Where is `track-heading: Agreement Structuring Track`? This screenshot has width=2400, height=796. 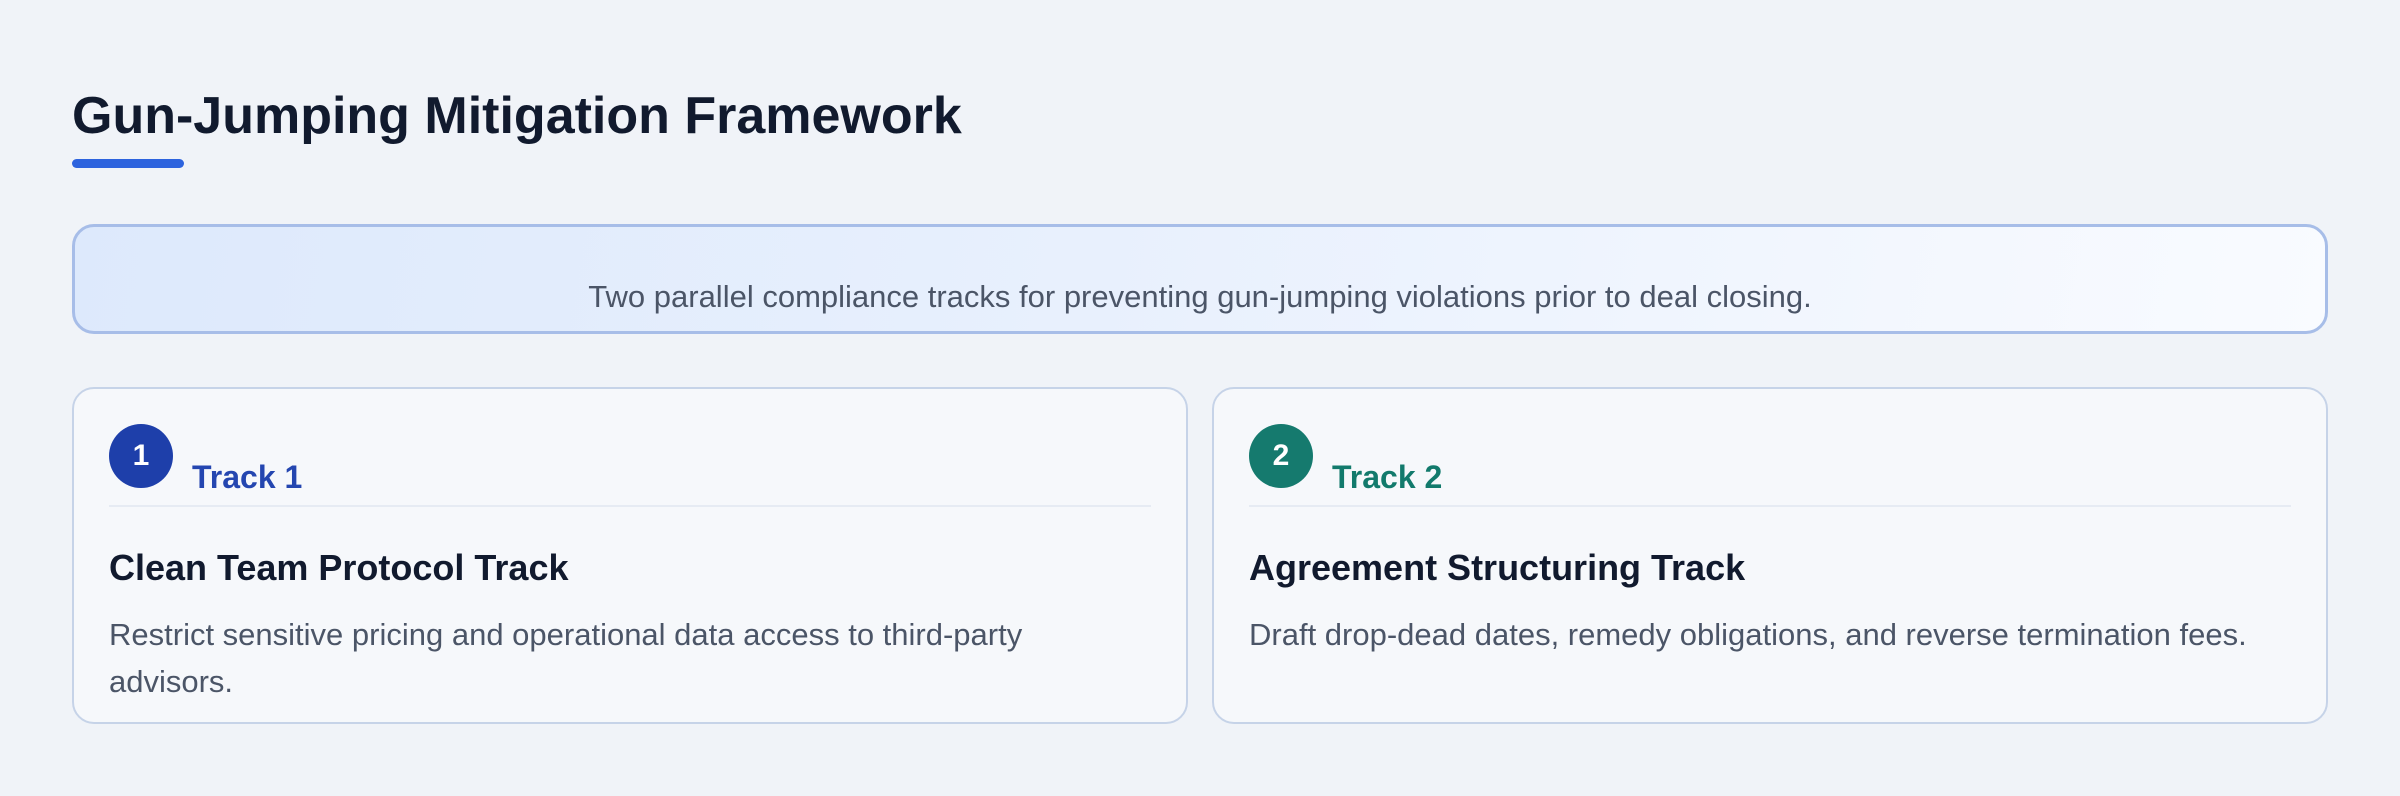 track-heading: Agreement Structuring Track is located at coordinates (1497, 567).